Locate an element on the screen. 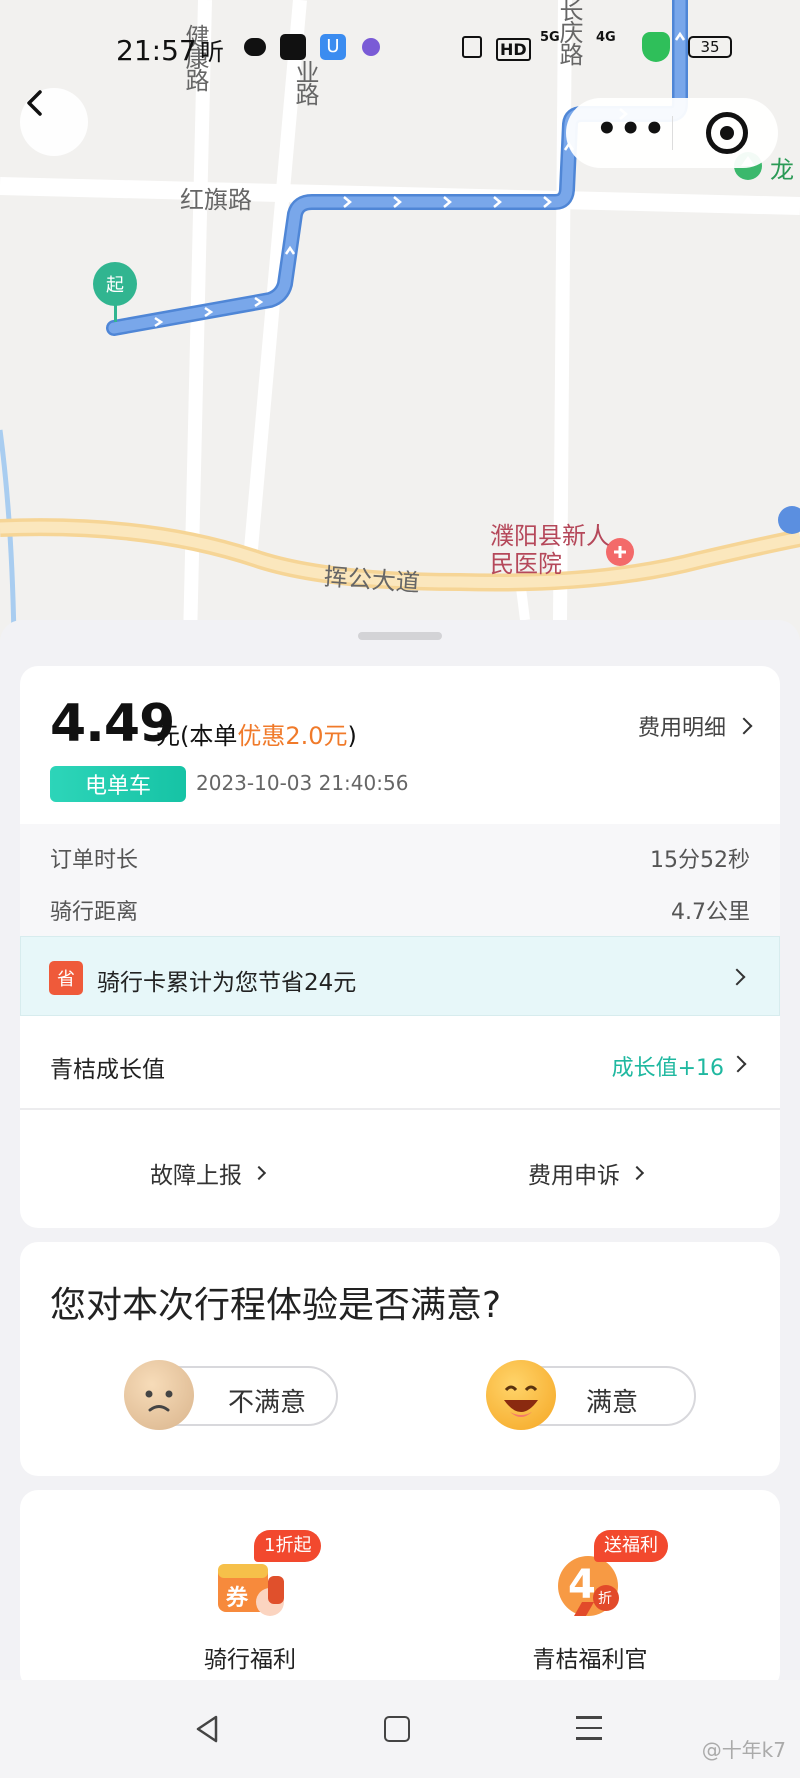  discount-4-text: 4 is located at coordinates (582, 1585).